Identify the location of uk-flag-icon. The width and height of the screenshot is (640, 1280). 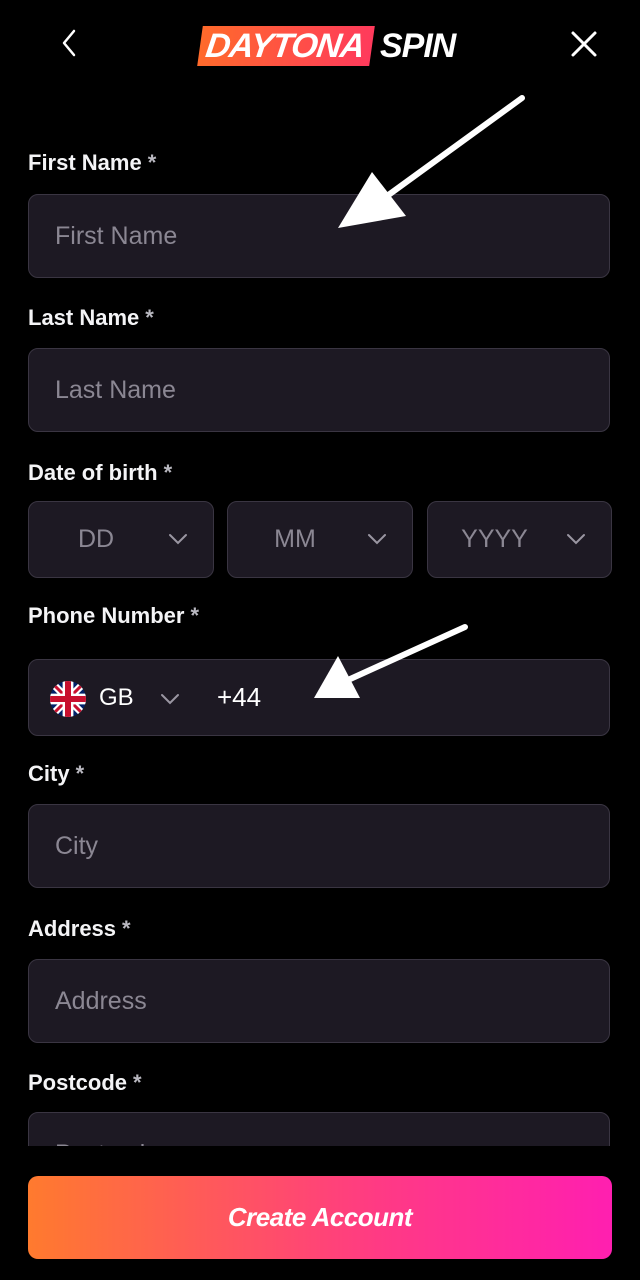
(68, 699).